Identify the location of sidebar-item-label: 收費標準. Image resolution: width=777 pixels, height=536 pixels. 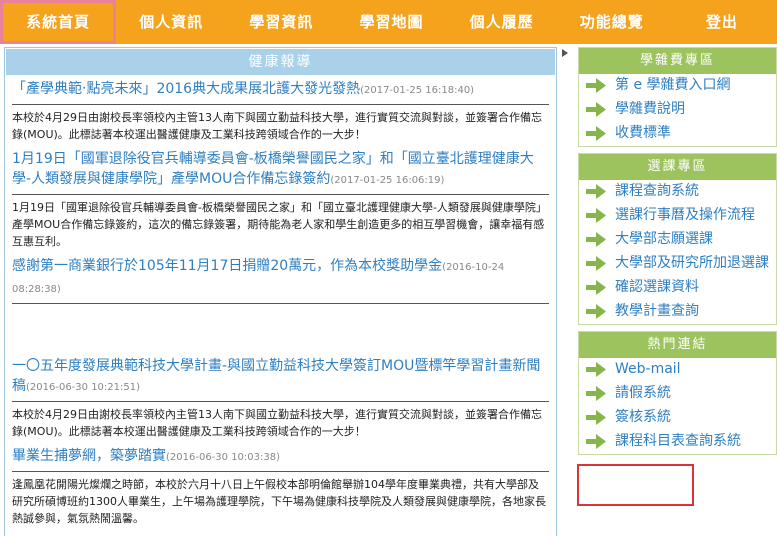
(643, 133).